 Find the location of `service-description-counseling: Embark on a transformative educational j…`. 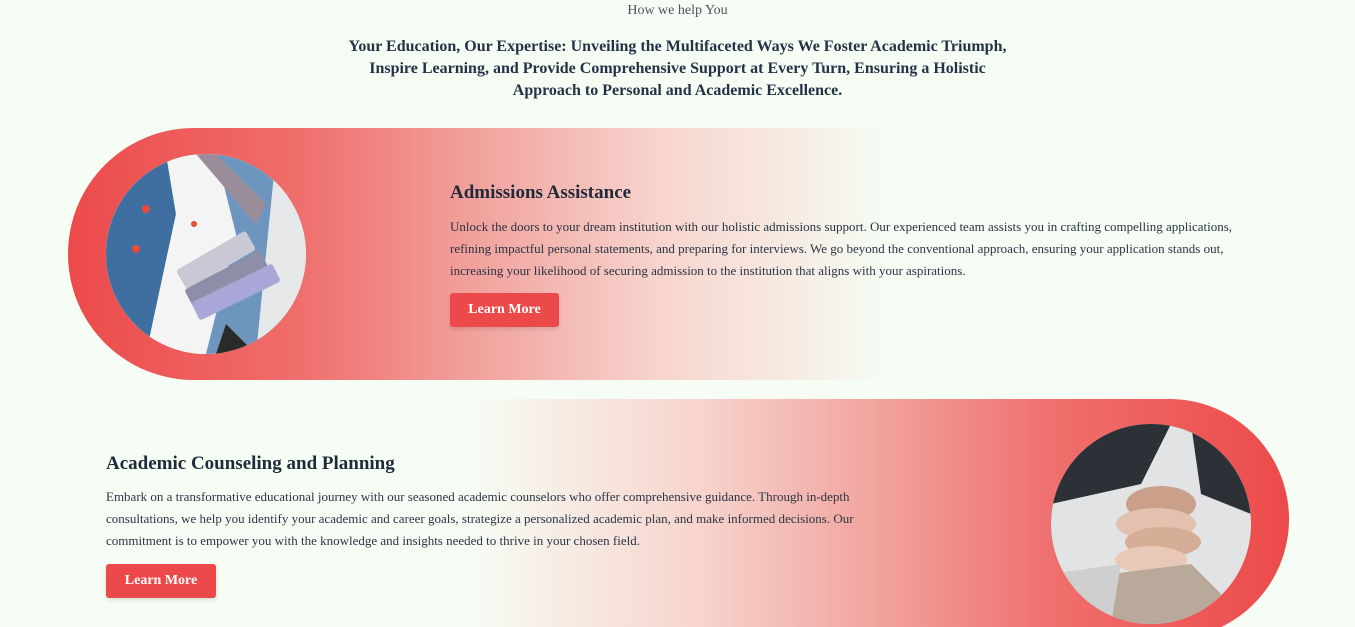

service-description-counseling: Embark on a transformative educational j… is located at coordinates (480, 518).